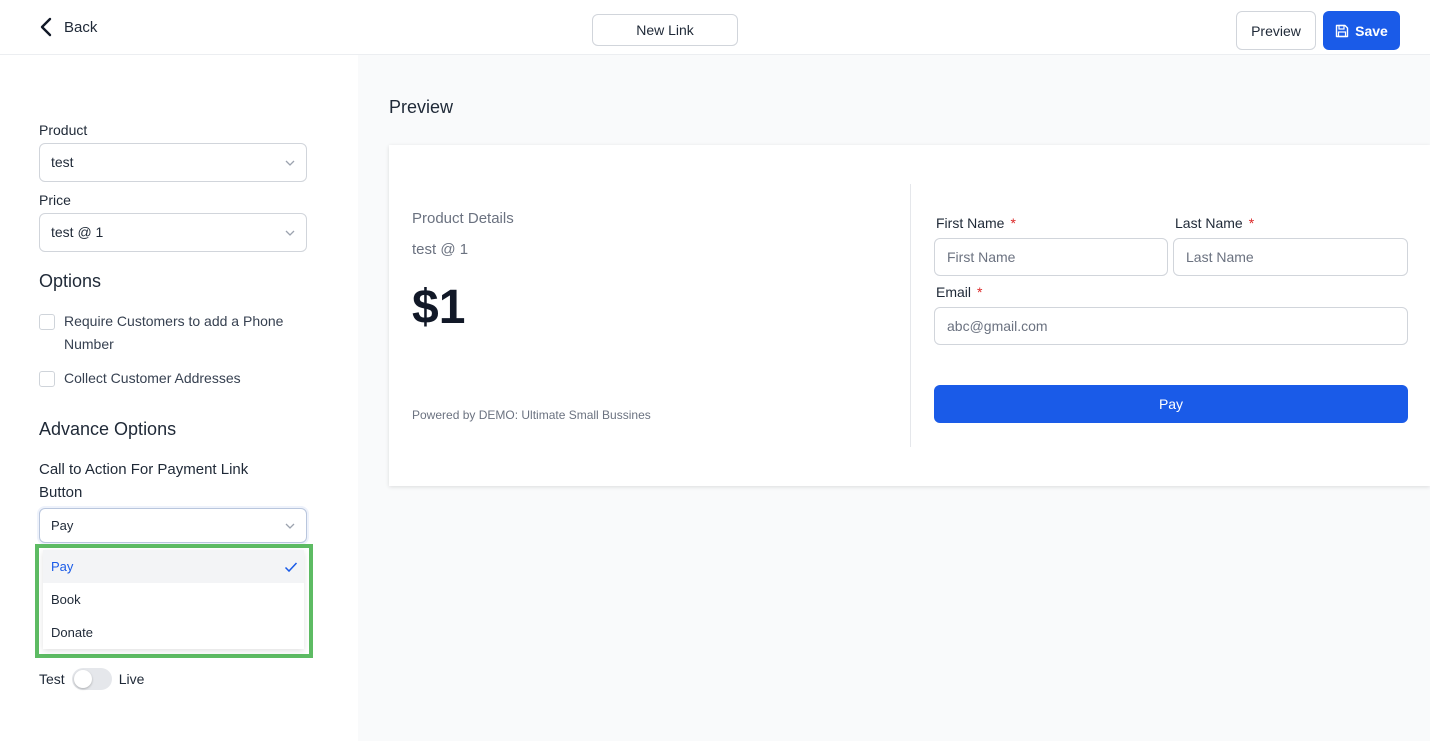 The width and height of the screenshot is (1430, 741). I want to click on chevron-left-icon, so click(46, 27).